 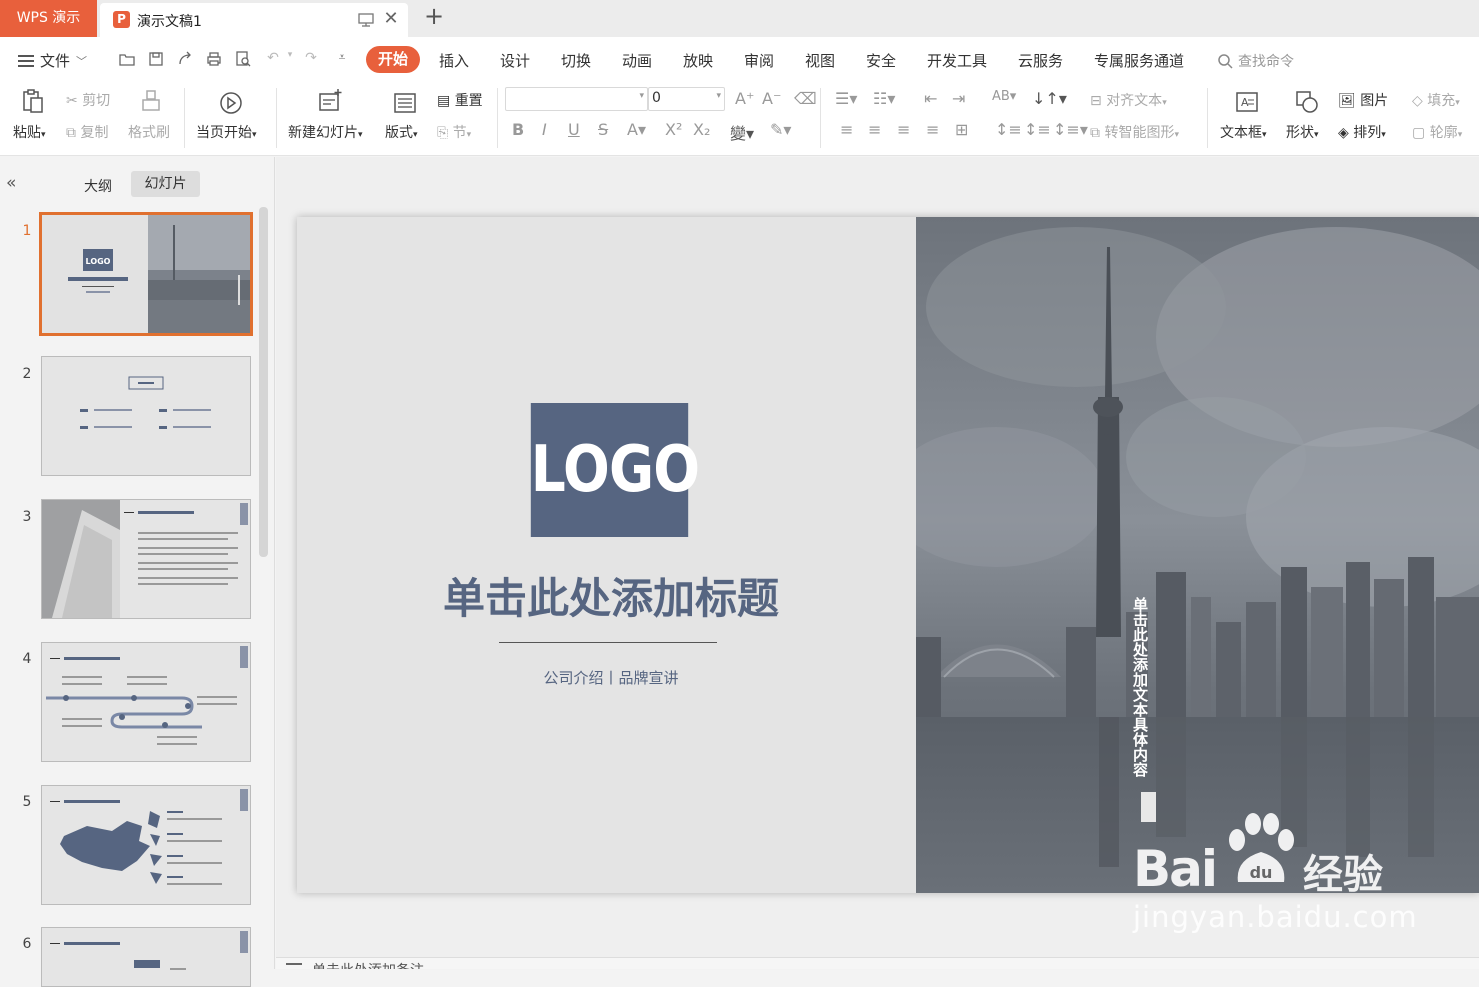 I want to click on search-command: 查找命令, so click(x=1255, y=61).